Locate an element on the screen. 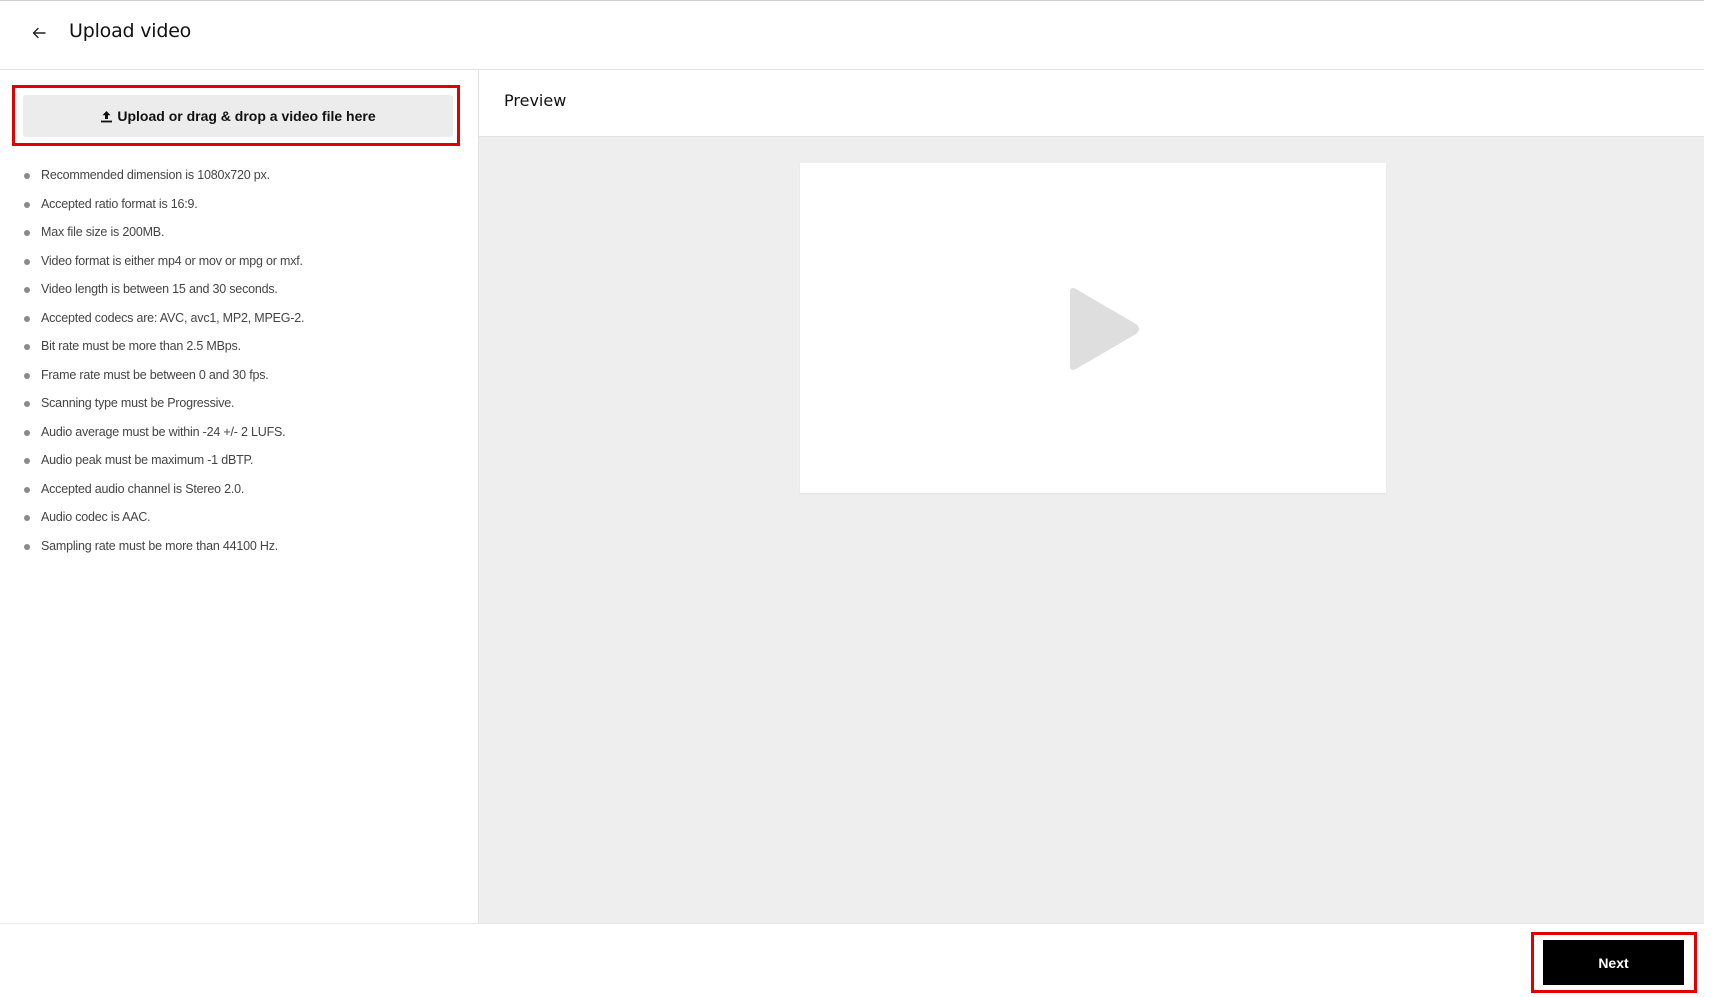 The height and width of the screenshot is (997, 1730). requirement-item: Accepted ratio format is 16:9. is located at coordinates (164, 210).